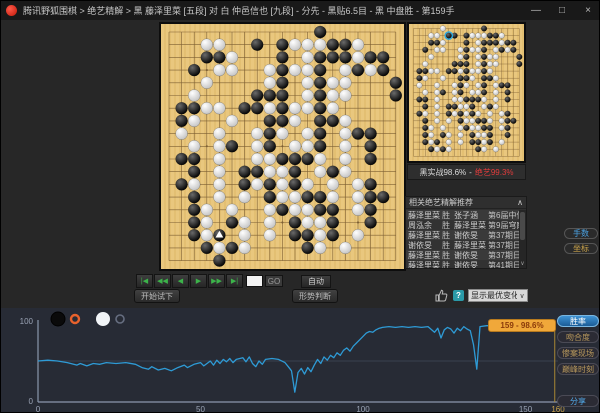 The image size is (600, 413). What do you see at coordinates (198, 281) in the screenshot?
I see `forward-one-button: ▶` at bounding box center [198, 281].